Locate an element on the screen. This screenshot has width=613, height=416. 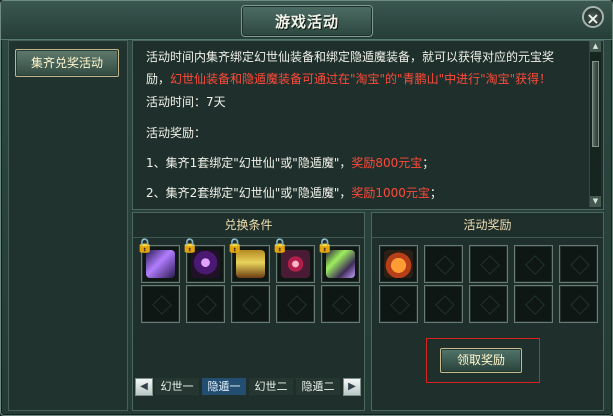
intro-line: 活动时间内集齐绑定幻世仙装备和绑定隐遁魔装备，就可以获得对应的元宝奖 is located at coordinates (350, 57).